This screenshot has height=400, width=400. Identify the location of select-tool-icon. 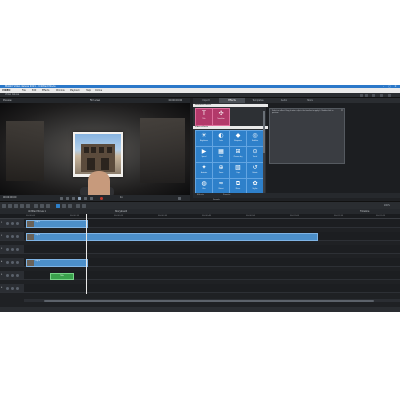
(58, 205).